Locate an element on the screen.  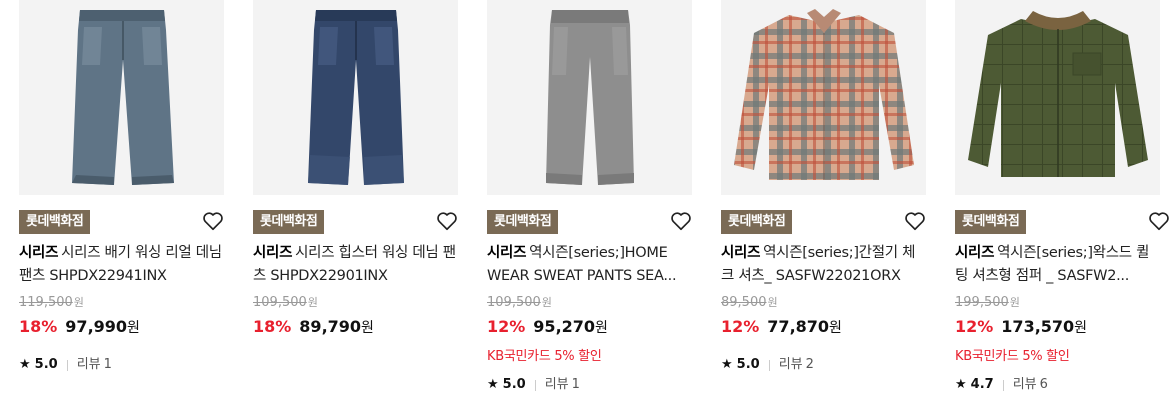
sale-price: 18% 97,990원 is located at coordinates (121, 327).